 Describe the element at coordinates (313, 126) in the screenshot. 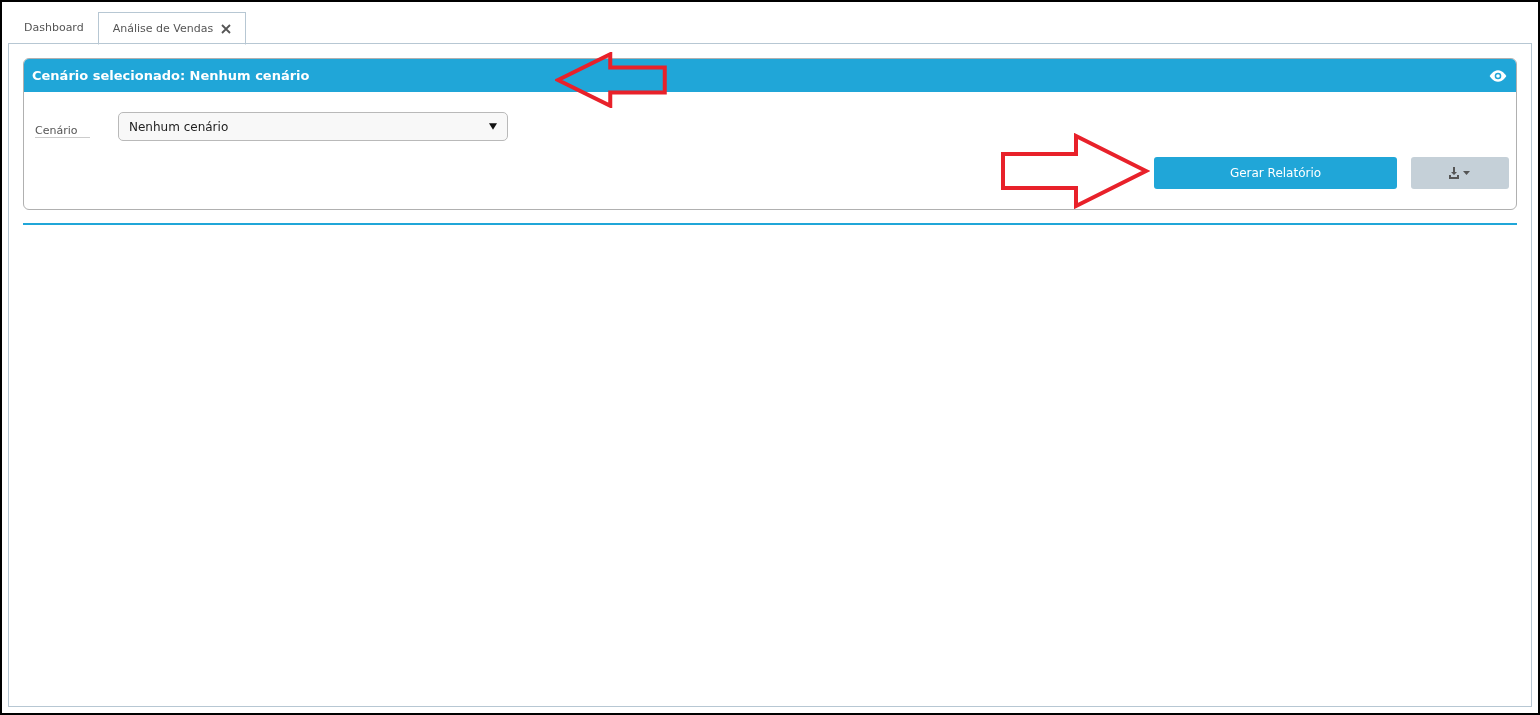

I see `scenario-dropdown: Nenhum cenário` at that location.